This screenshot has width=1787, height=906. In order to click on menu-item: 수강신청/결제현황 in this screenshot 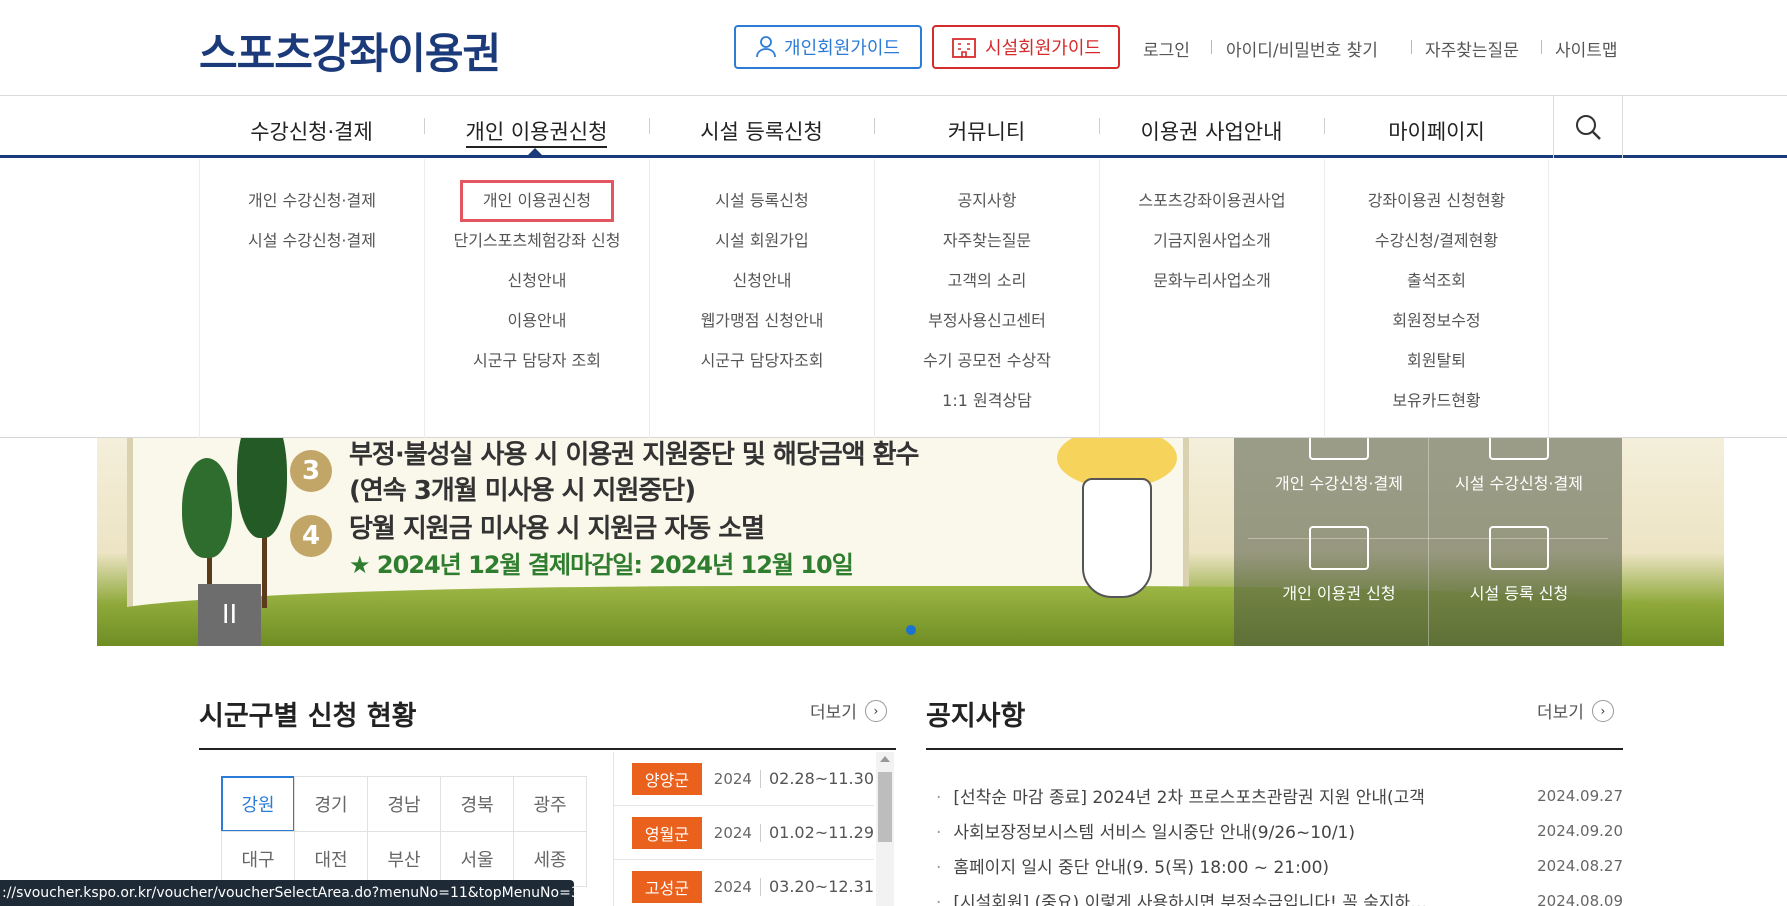, I will do `click(1436, 249)`.